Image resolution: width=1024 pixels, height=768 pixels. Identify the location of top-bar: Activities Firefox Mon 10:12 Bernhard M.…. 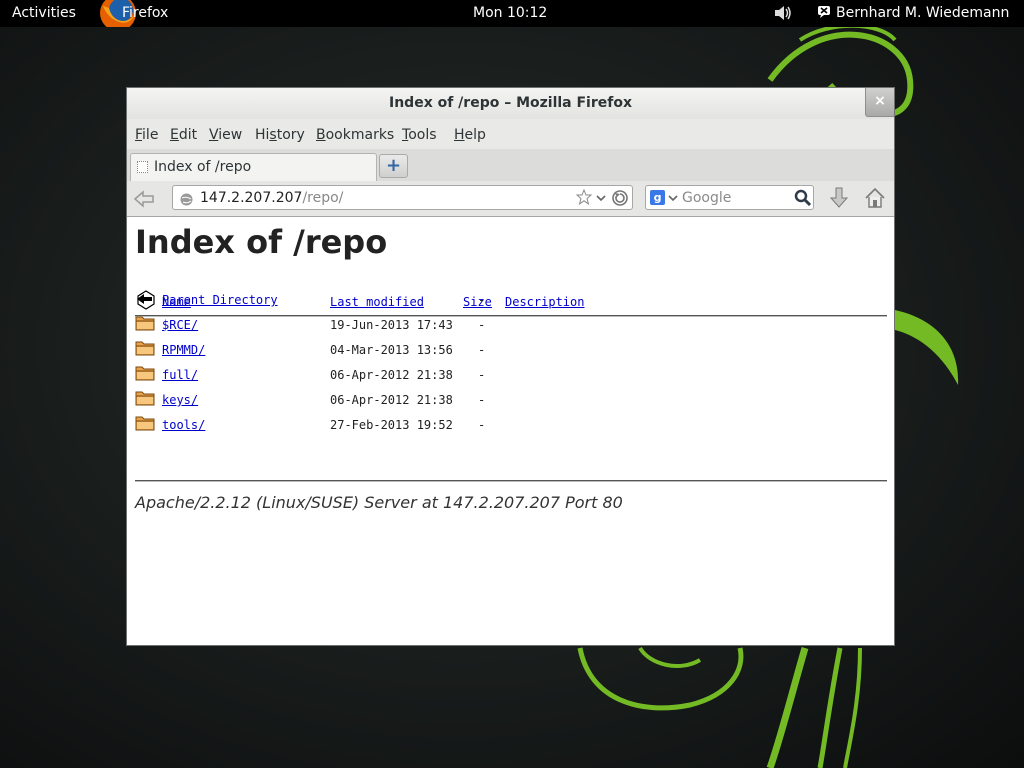
(512, 13).